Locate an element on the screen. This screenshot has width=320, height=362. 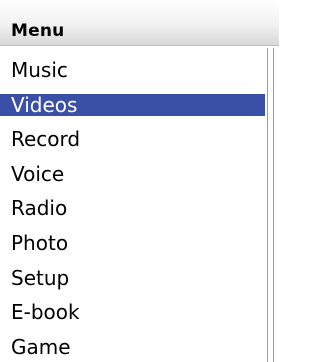
menu-item-videos: Videos is located at coordinates (132, 104).